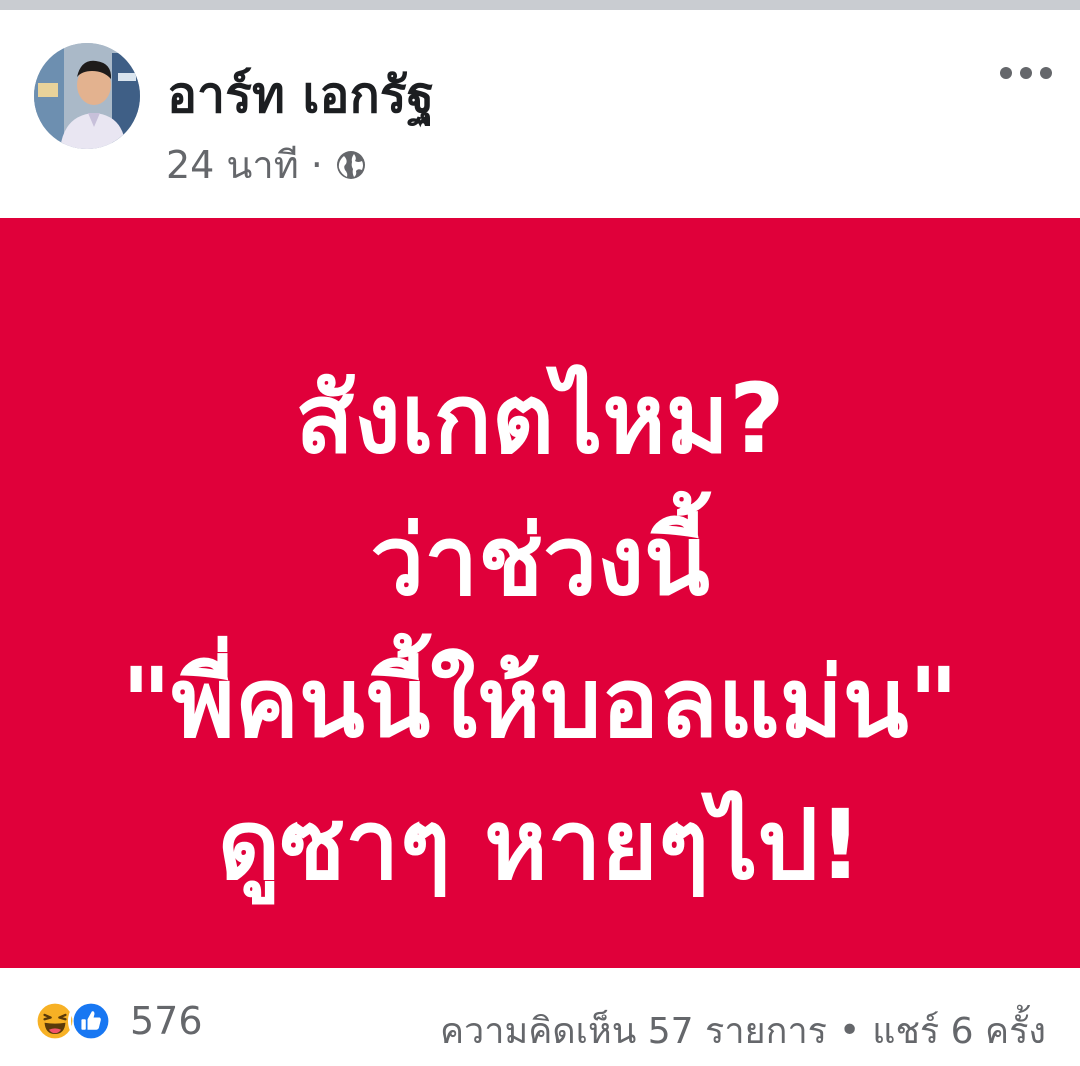 The width and height of the screenshot is (1080, 1066). I want to click on banner-line-4: ดูซาๆ หายๆไป!, so click(540, 845).